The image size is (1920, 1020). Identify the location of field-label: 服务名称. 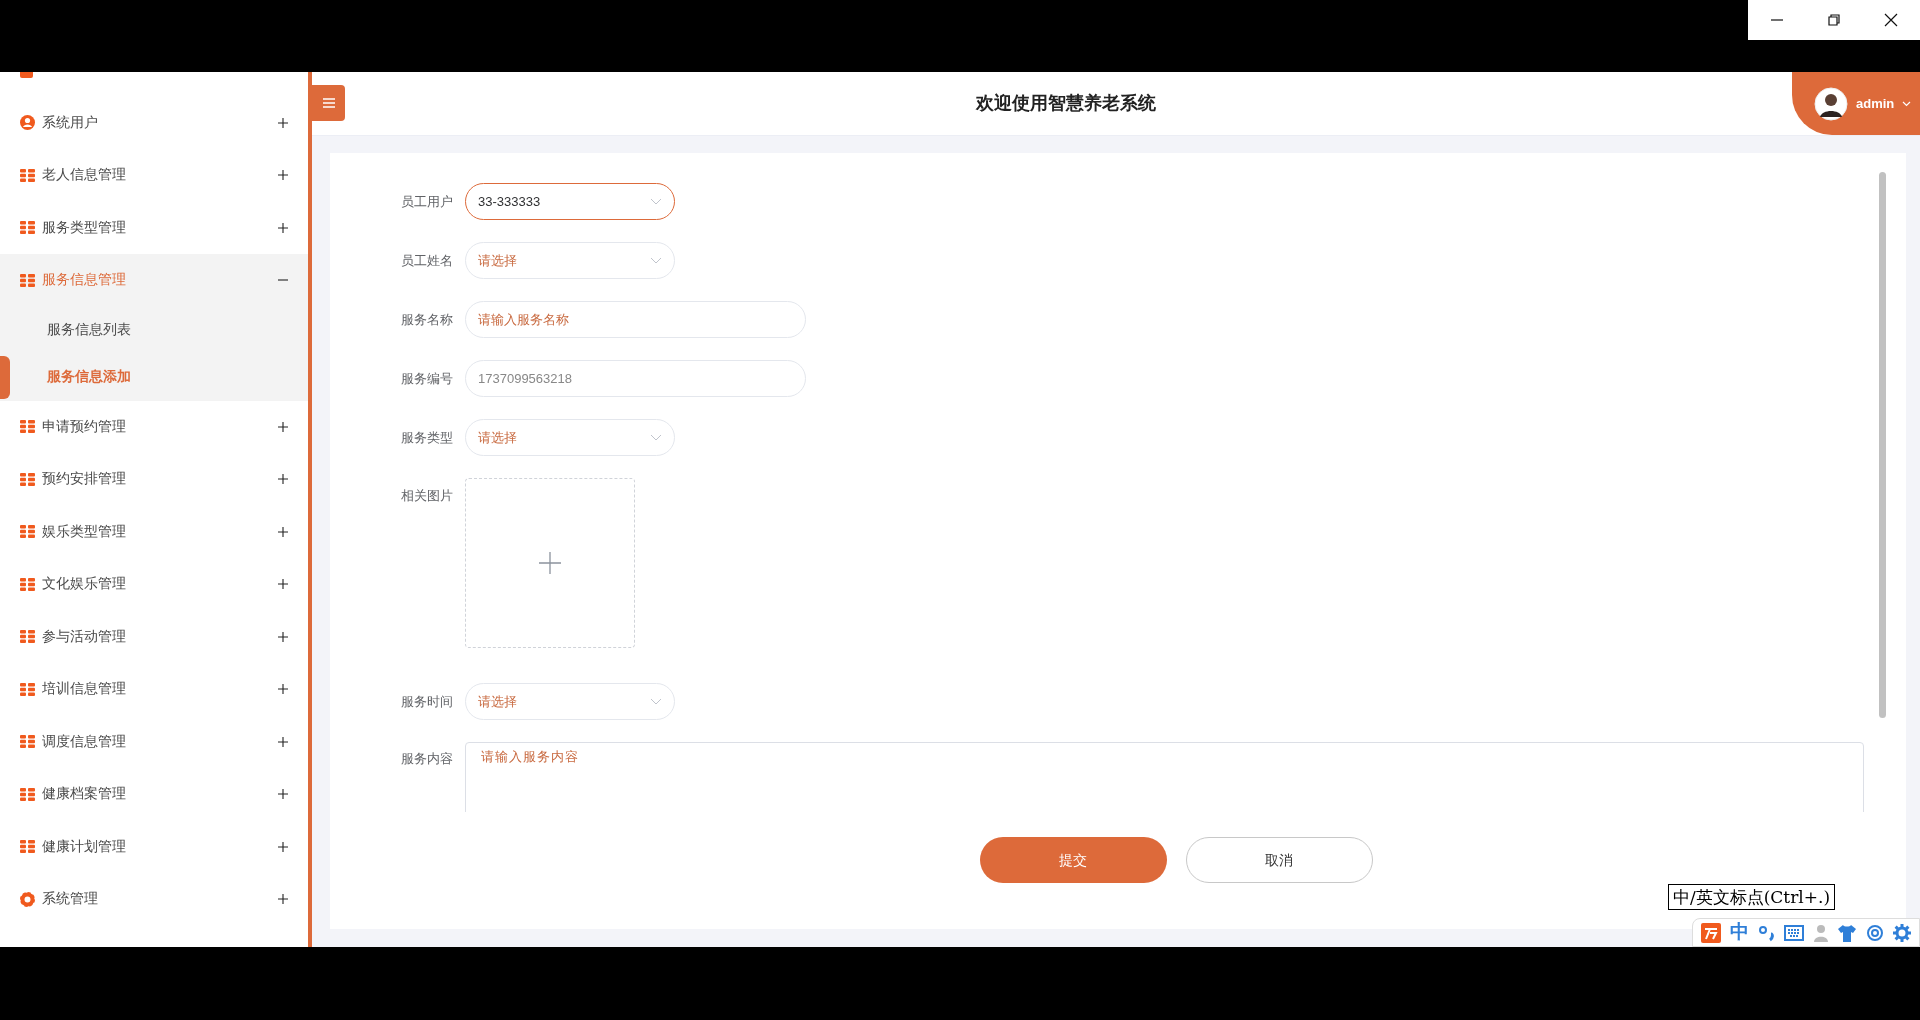
(427, 320).